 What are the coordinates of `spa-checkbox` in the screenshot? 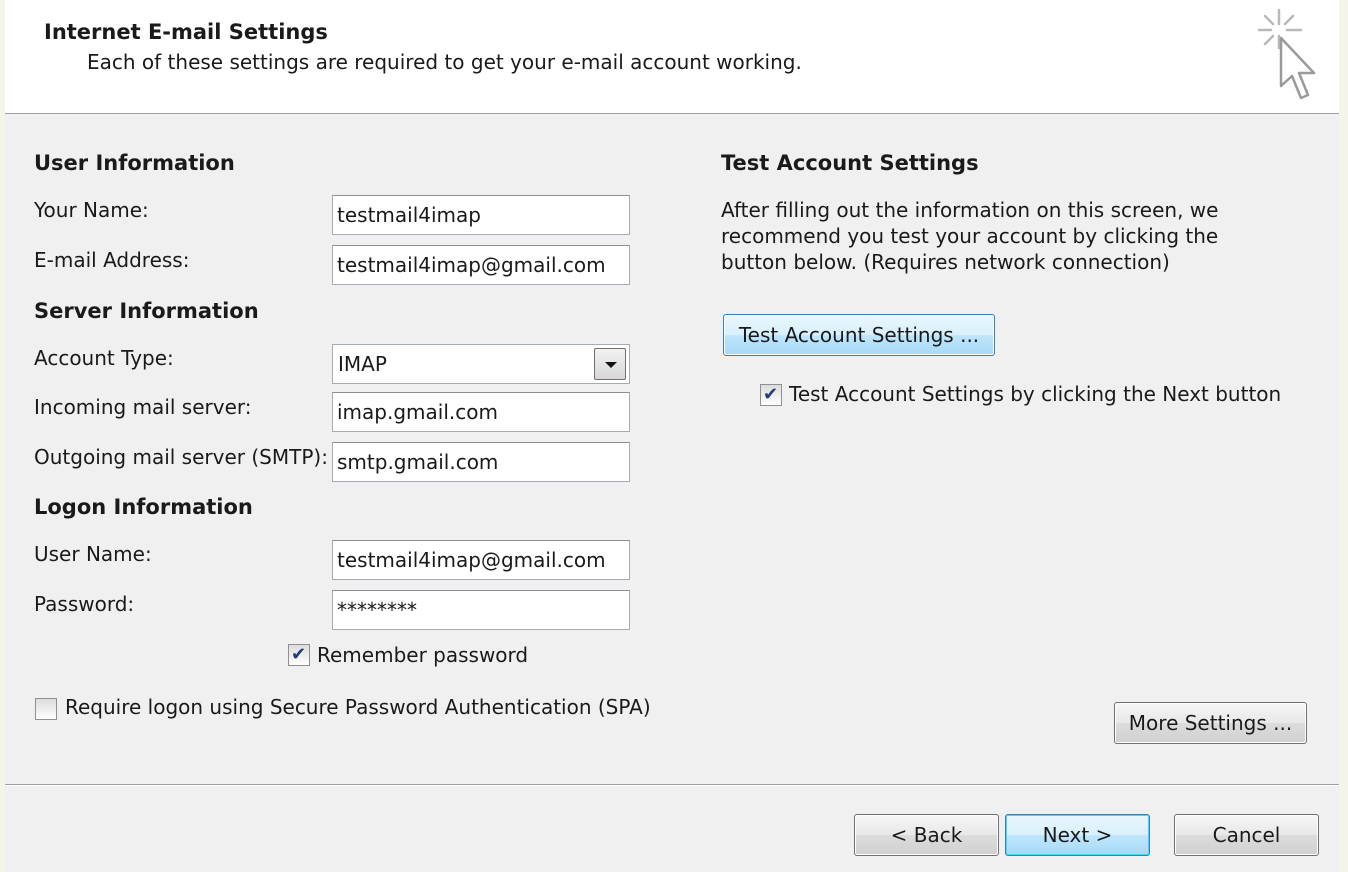 It's located at (46, 709).